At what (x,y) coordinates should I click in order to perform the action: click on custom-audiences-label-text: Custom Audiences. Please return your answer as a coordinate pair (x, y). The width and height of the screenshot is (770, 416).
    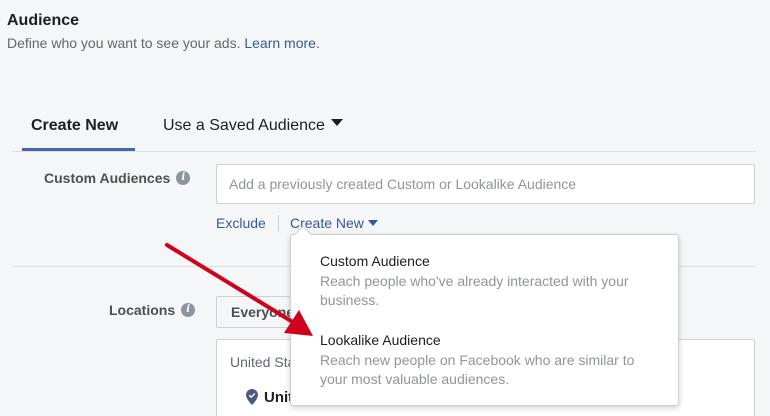
    Looking at the image, I should click on (107, 178).